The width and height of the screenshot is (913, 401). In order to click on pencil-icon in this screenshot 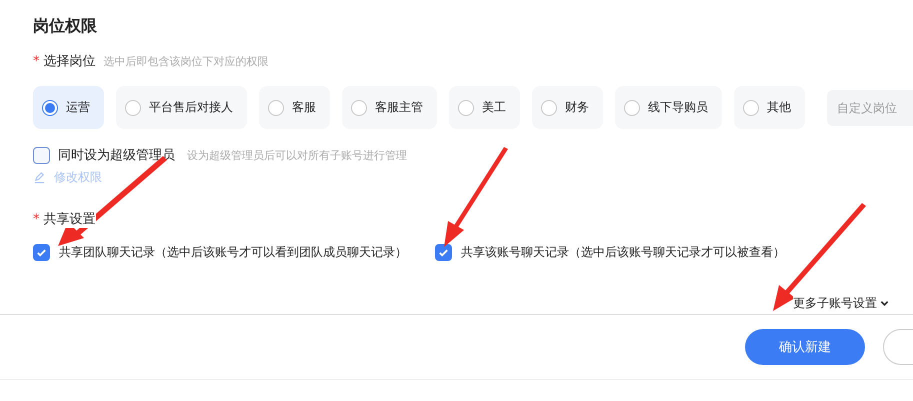, I will do `click(39, 177)`.